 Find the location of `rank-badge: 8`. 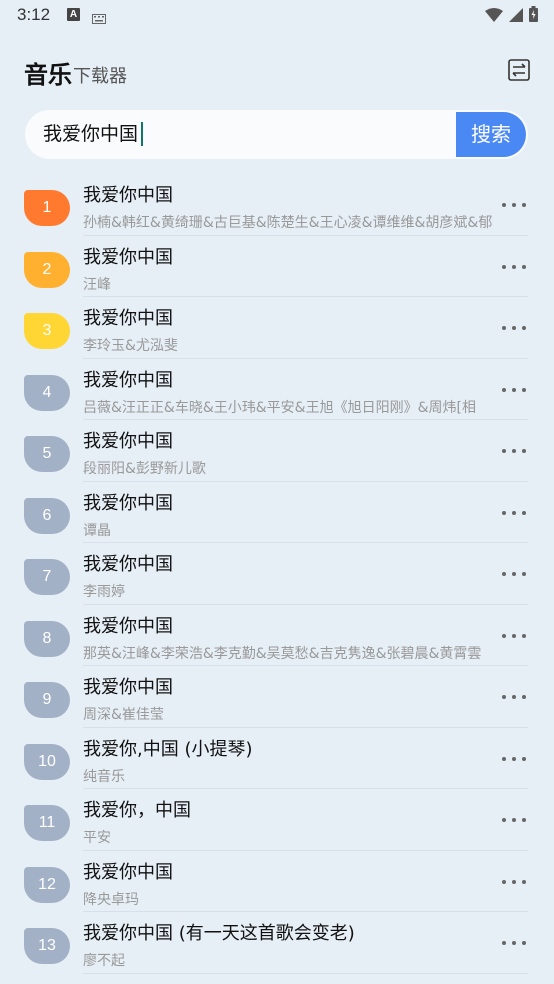

rank-badge: 8 is located at coordinates (47, 638).